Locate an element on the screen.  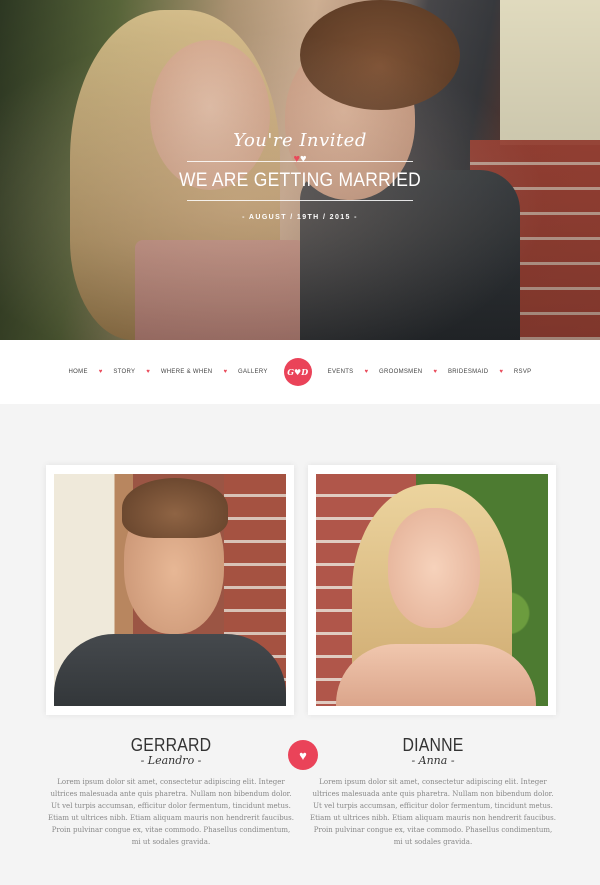
groom-photo is located at coordinates (170, 590).